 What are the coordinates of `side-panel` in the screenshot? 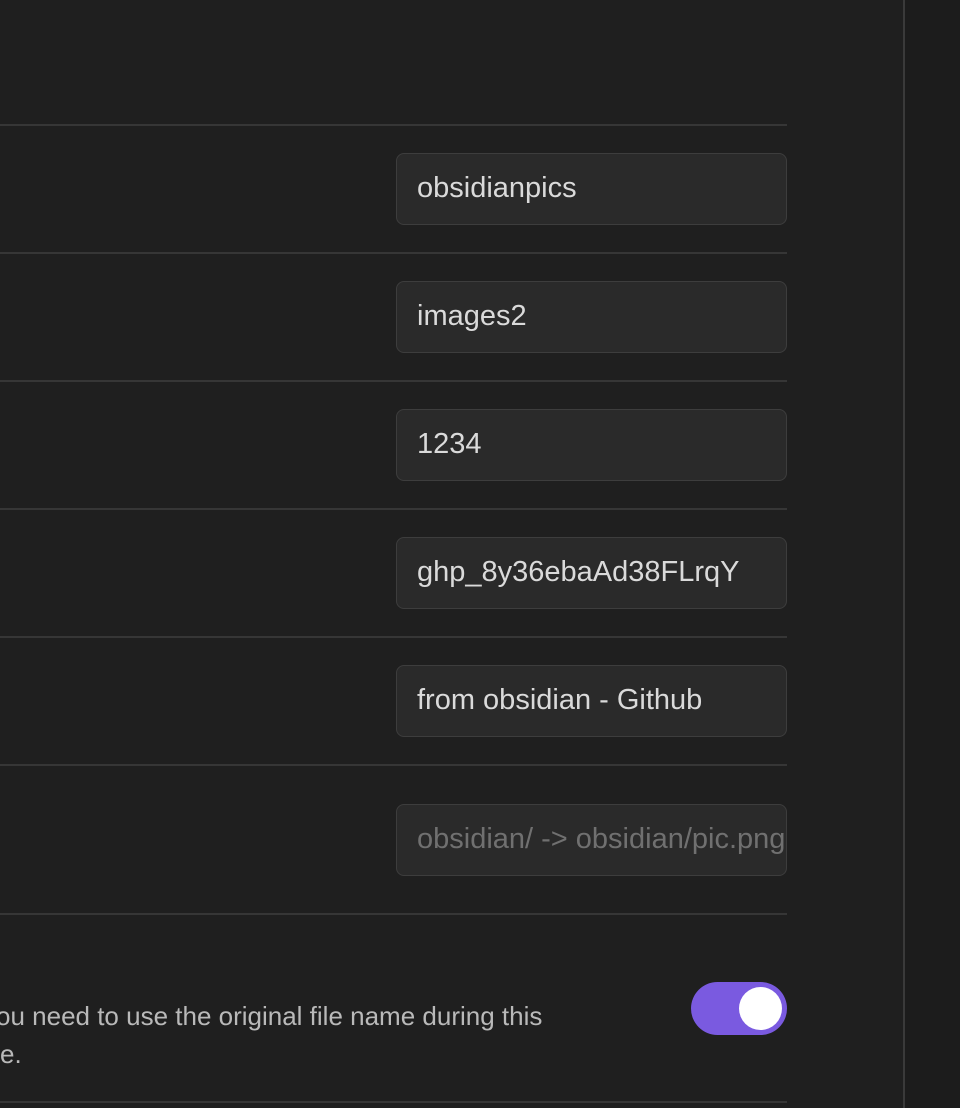 It's located at (931, 554).